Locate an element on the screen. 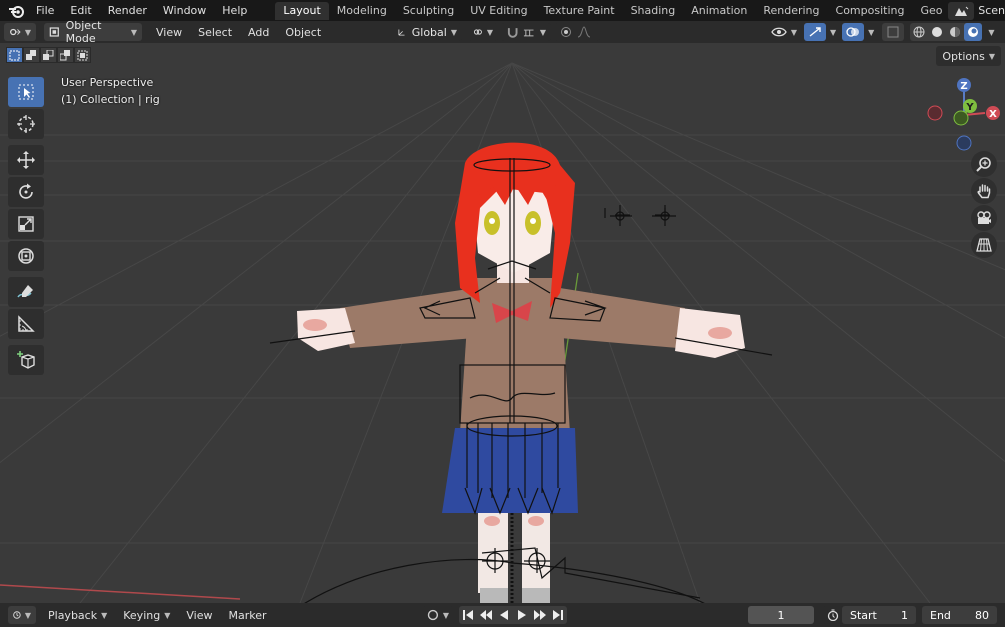 The width and height of the screenshot is (1005, 627). x-axis-line is located at coordinates (120, 592).